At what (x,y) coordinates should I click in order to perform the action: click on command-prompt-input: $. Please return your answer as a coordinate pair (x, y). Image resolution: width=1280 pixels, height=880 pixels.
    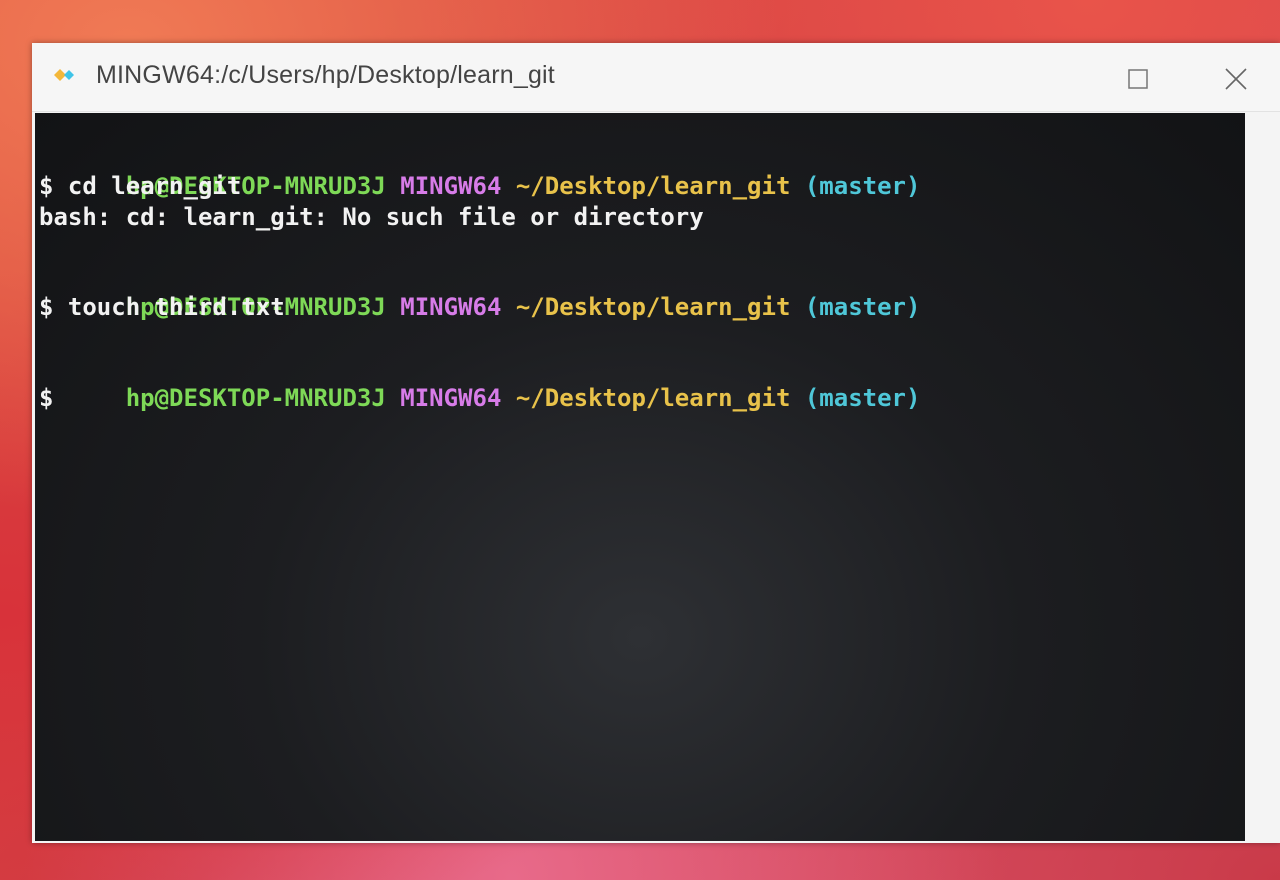
    Looking at the image, I should click on (46, 398).